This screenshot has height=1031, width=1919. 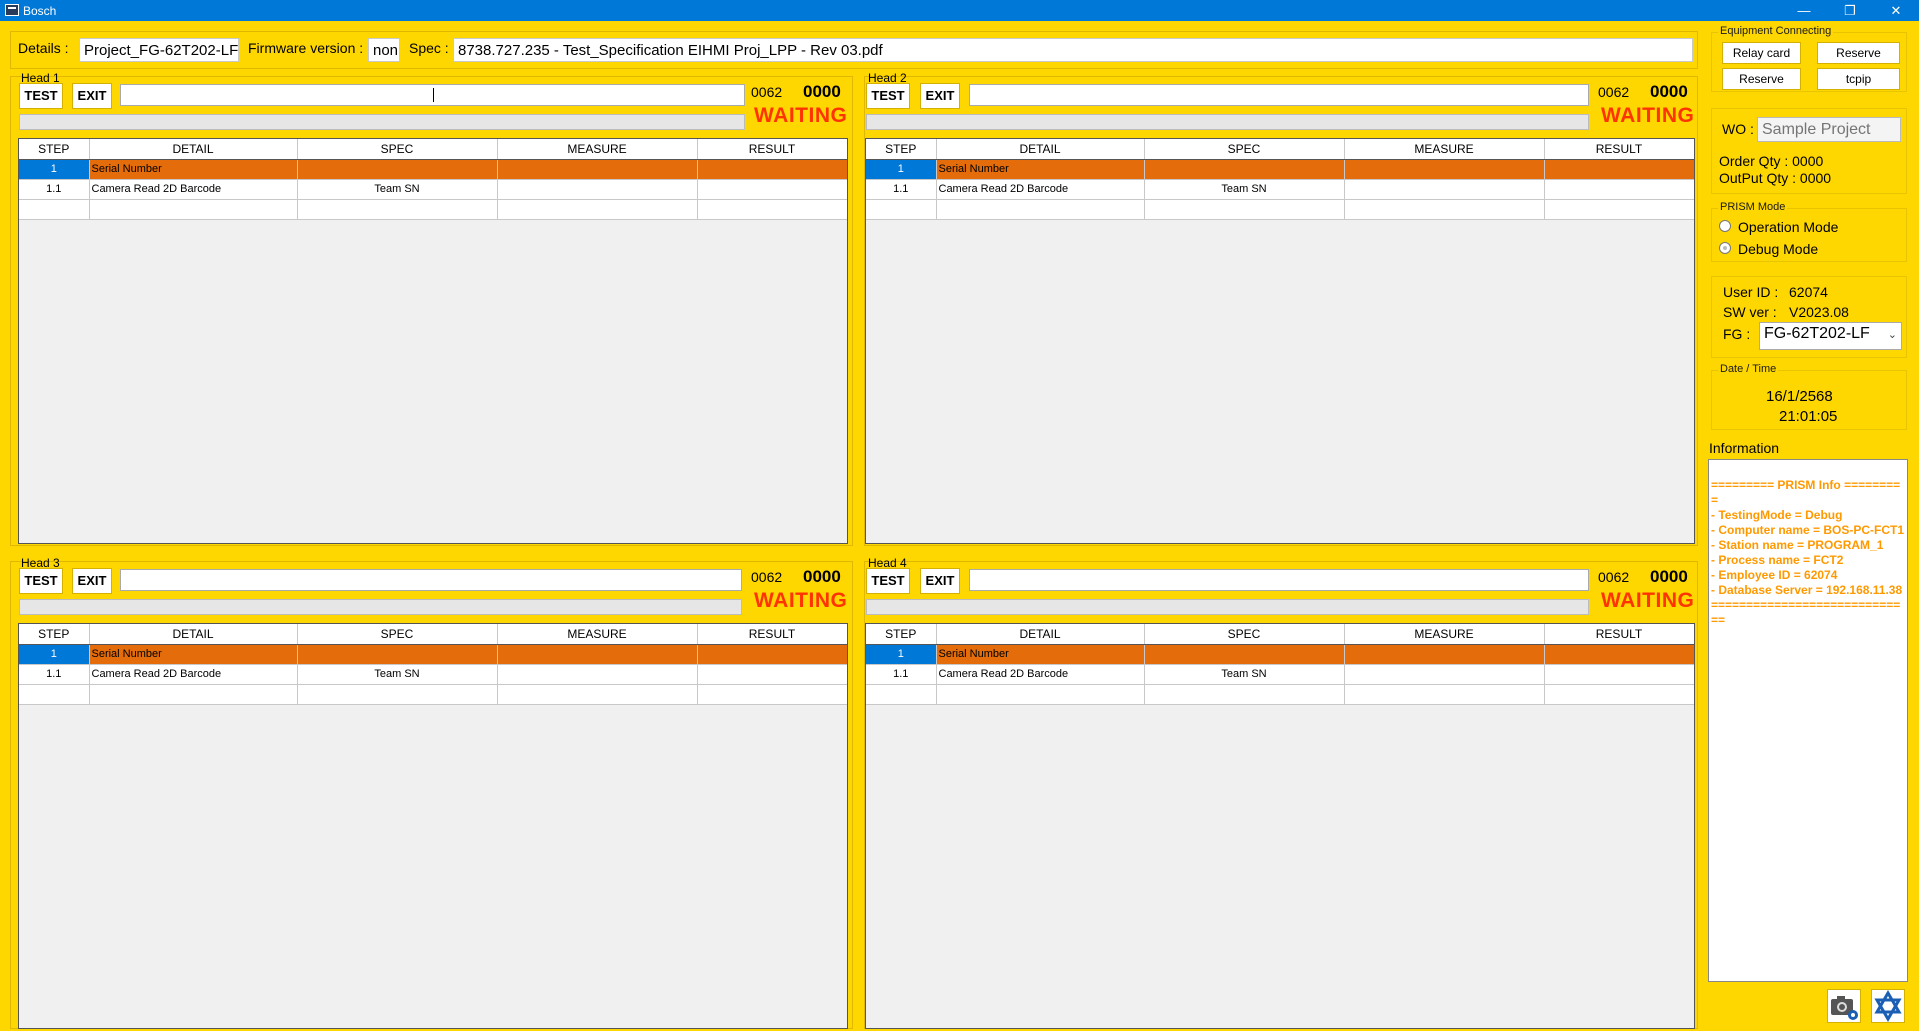 I want to click on column-header-result: RESULT, so click(x=772, y=634).